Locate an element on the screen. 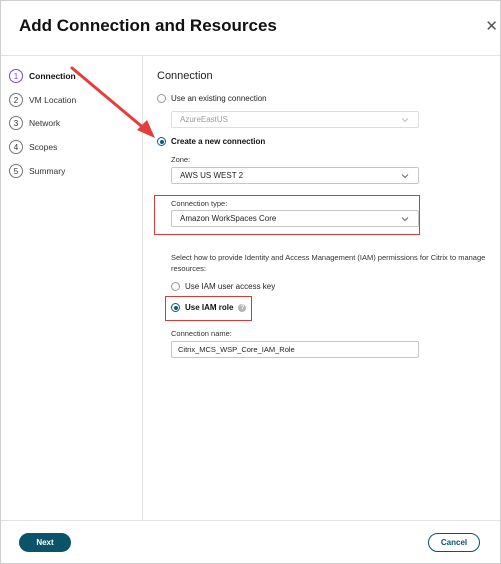 Image resolution: width=501 pixels, height=564 pixels. step-number: 2 is located at coordinates (16, 100).